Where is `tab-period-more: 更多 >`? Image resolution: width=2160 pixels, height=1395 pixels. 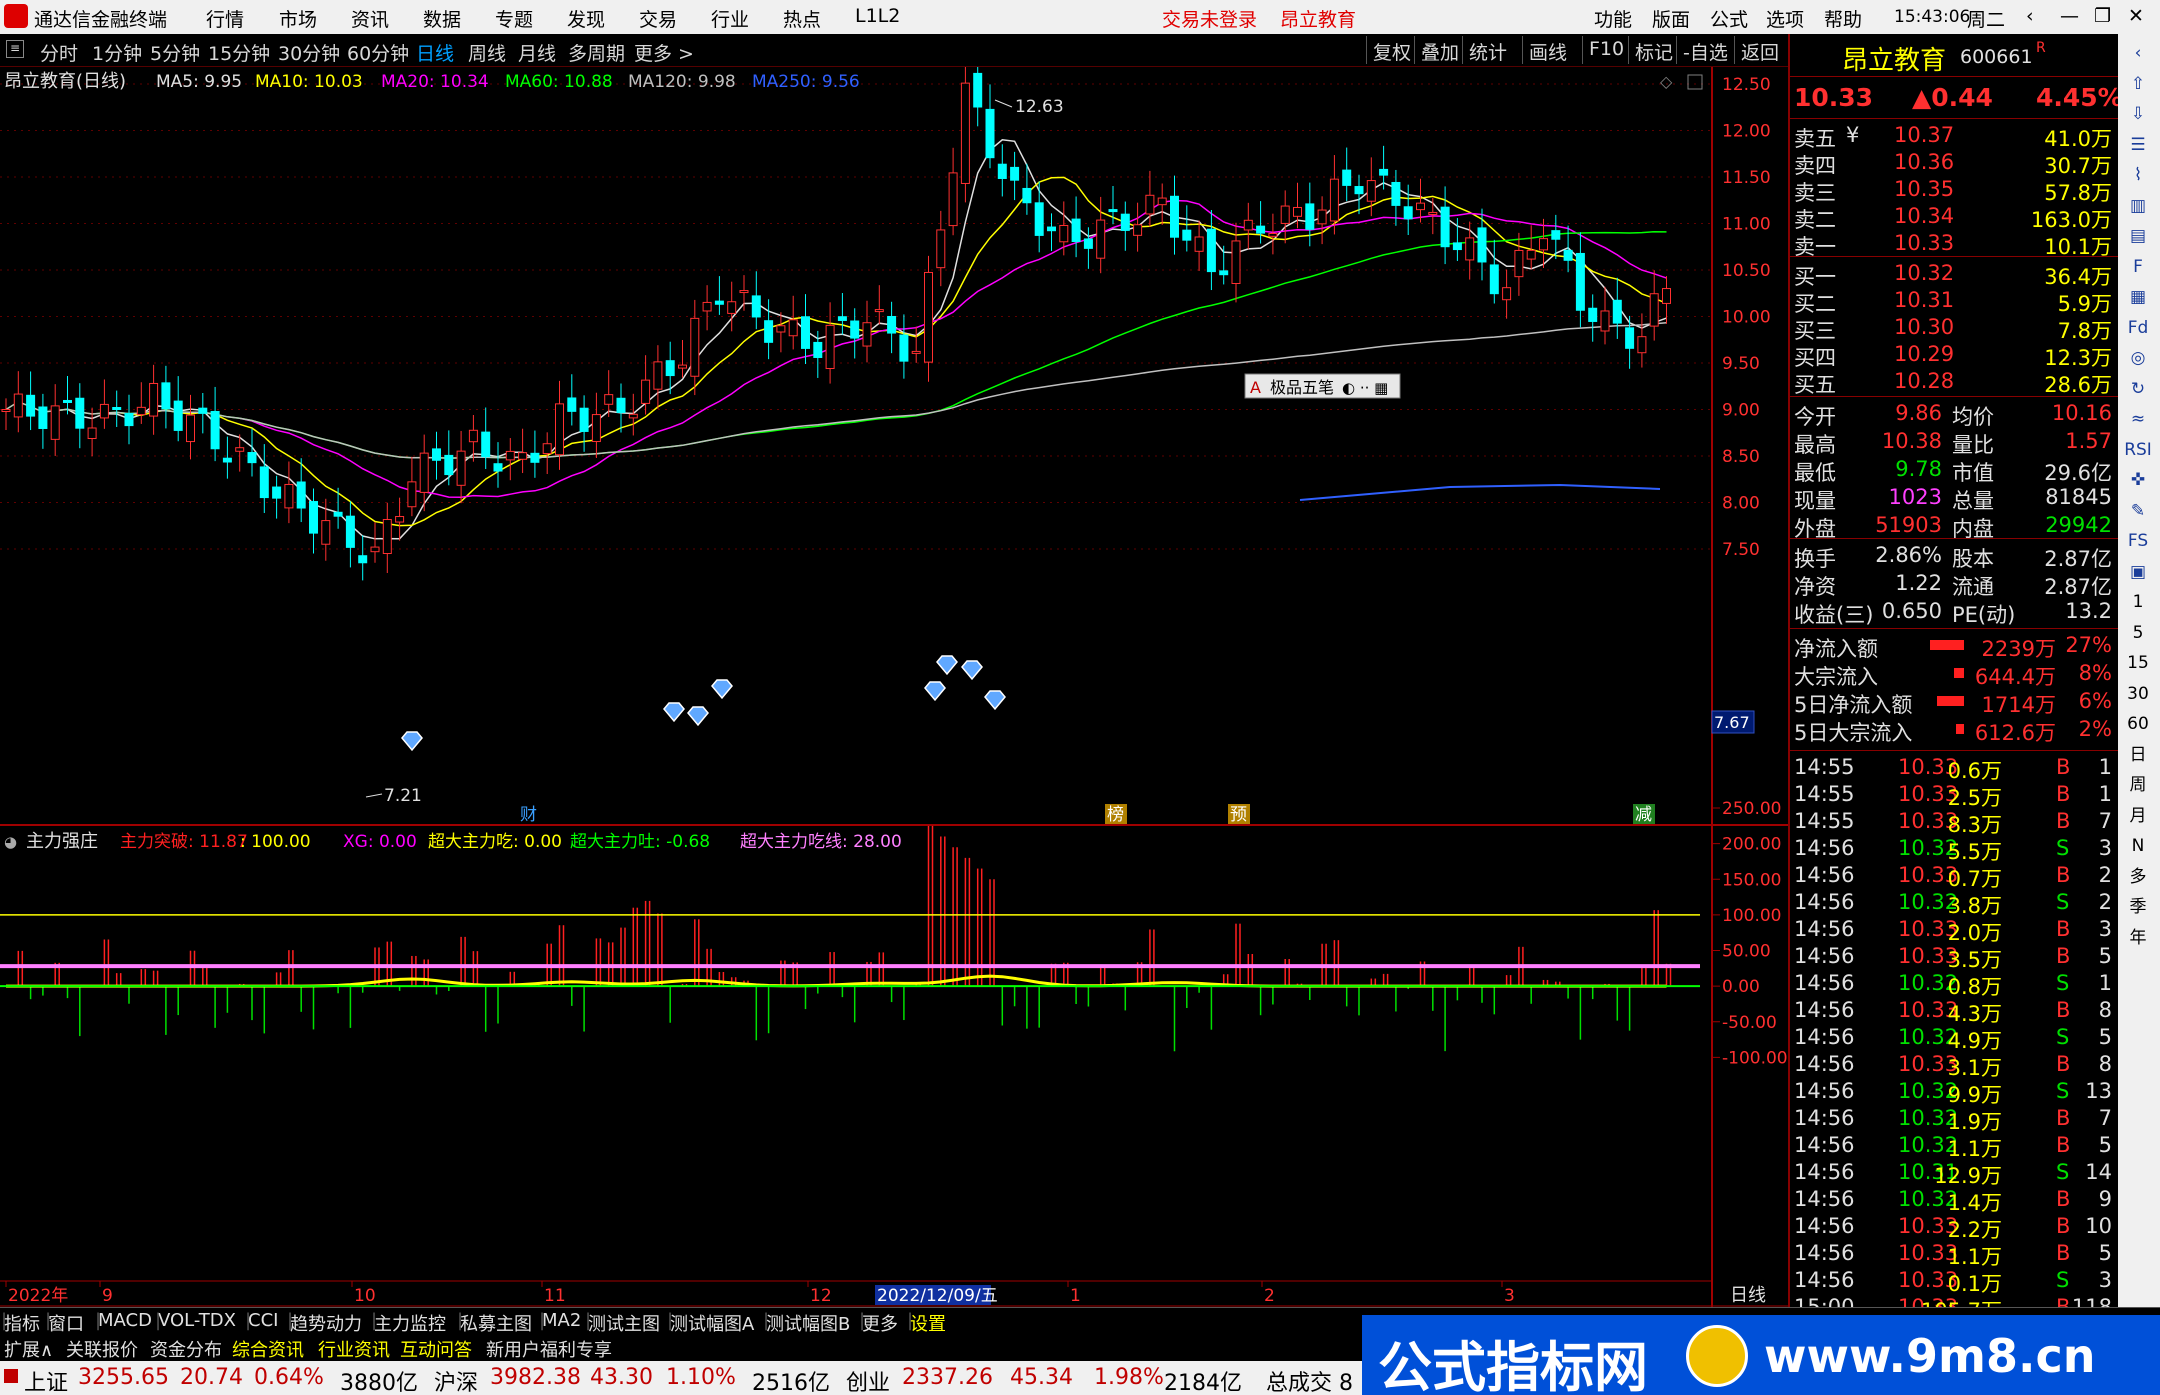
tab-period-more: 更多 > is located at coordinates (664, 52).